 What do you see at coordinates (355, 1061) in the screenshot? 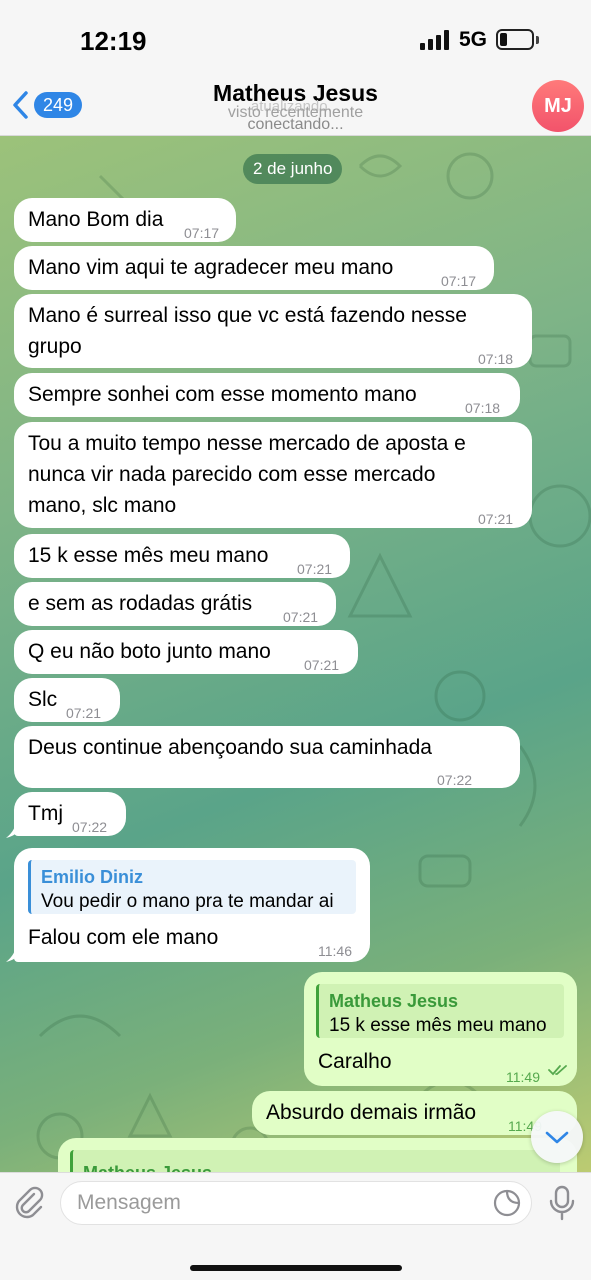
I see `message-text: Caralho` at bounding box center [355, 1061].